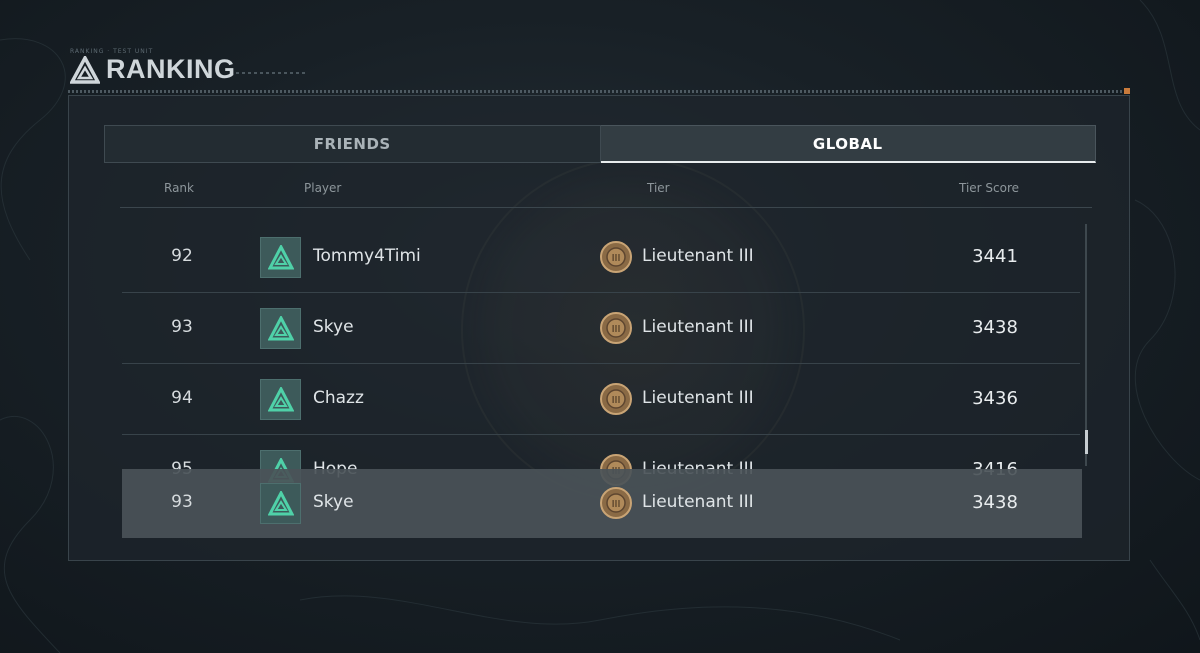  Describe the element at coordinates (995, 256) in the screenshot. I see `row-score: 3441` at that location.